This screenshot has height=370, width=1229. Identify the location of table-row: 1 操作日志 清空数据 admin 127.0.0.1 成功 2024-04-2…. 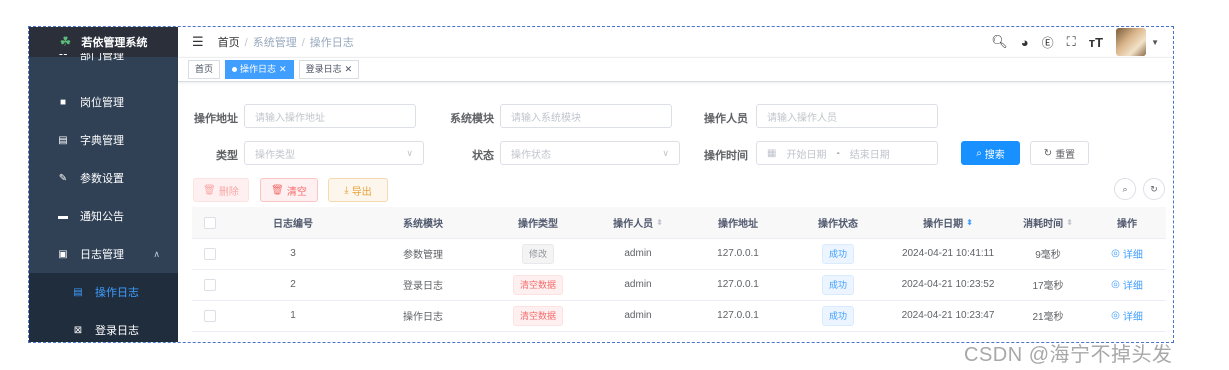
(679, 316).